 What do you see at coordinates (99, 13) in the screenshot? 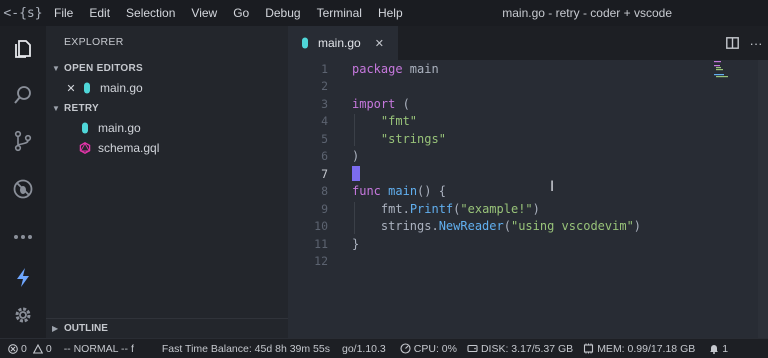
I see `menu-edit: Edit` at bounding box center [99, 13].